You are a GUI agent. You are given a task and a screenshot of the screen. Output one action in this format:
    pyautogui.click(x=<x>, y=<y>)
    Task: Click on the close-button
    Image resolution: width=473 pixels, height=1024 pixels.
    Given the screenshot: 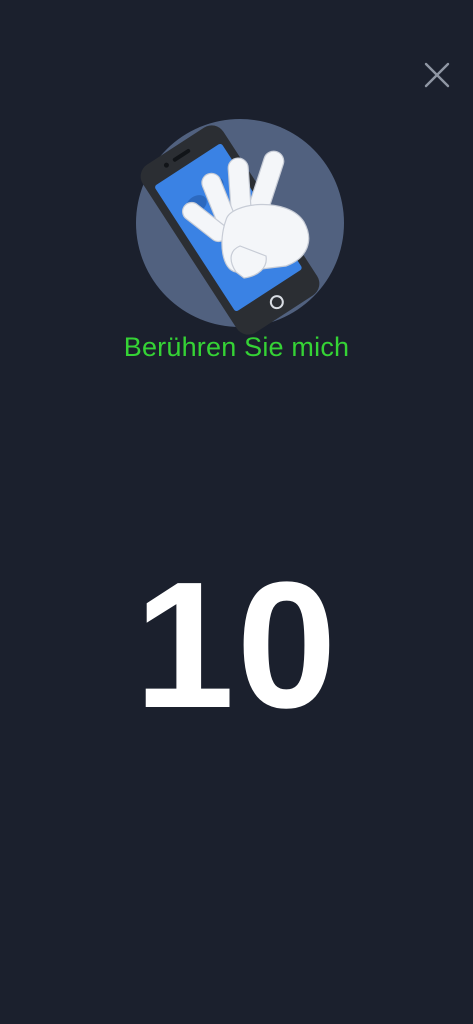 What is the action you would take?
    pyautogui.click(x=437, y=75)
    